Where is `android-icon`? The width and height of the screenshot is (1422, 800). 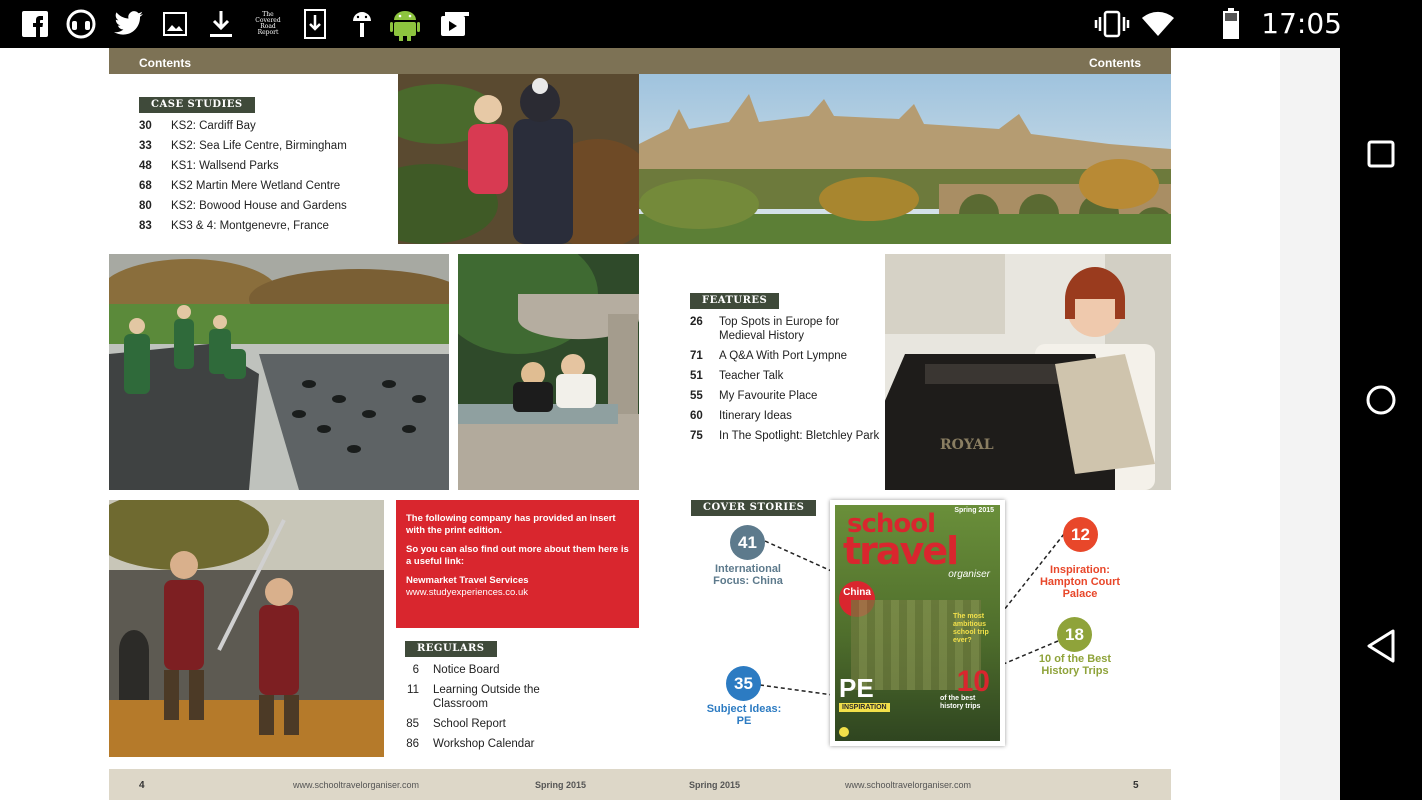
android-icon is located at coordinates (405, 24).